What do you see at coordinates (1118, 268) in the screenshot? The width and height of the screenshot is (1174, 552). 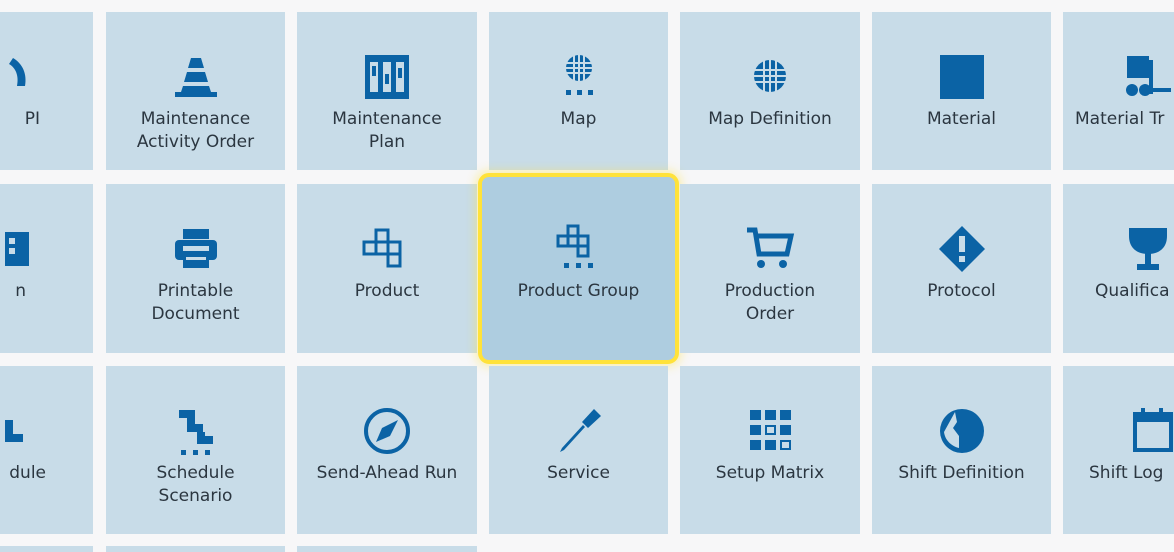 I see `tile-qualification: Qualifica` at bounding box center [1118, 268].